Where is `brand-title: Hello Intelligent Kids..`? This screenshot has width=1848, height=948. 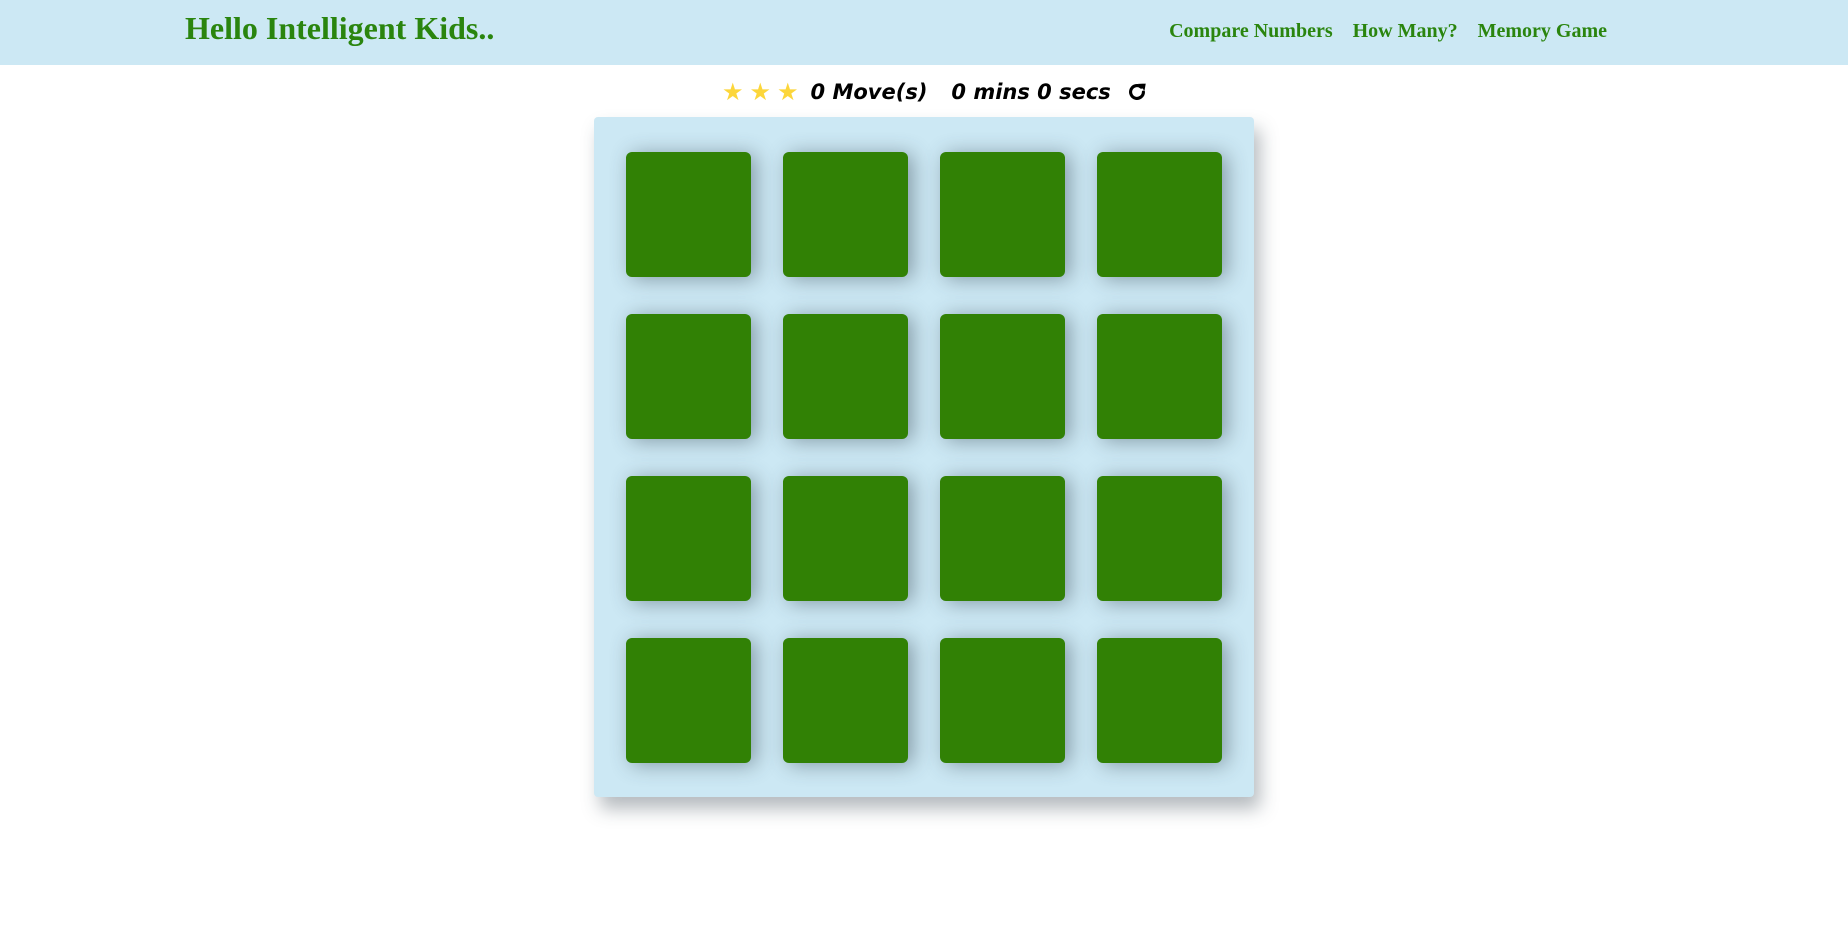
brand-title: Hello Intelligent Kids.. is located at coordinates (339, 28).